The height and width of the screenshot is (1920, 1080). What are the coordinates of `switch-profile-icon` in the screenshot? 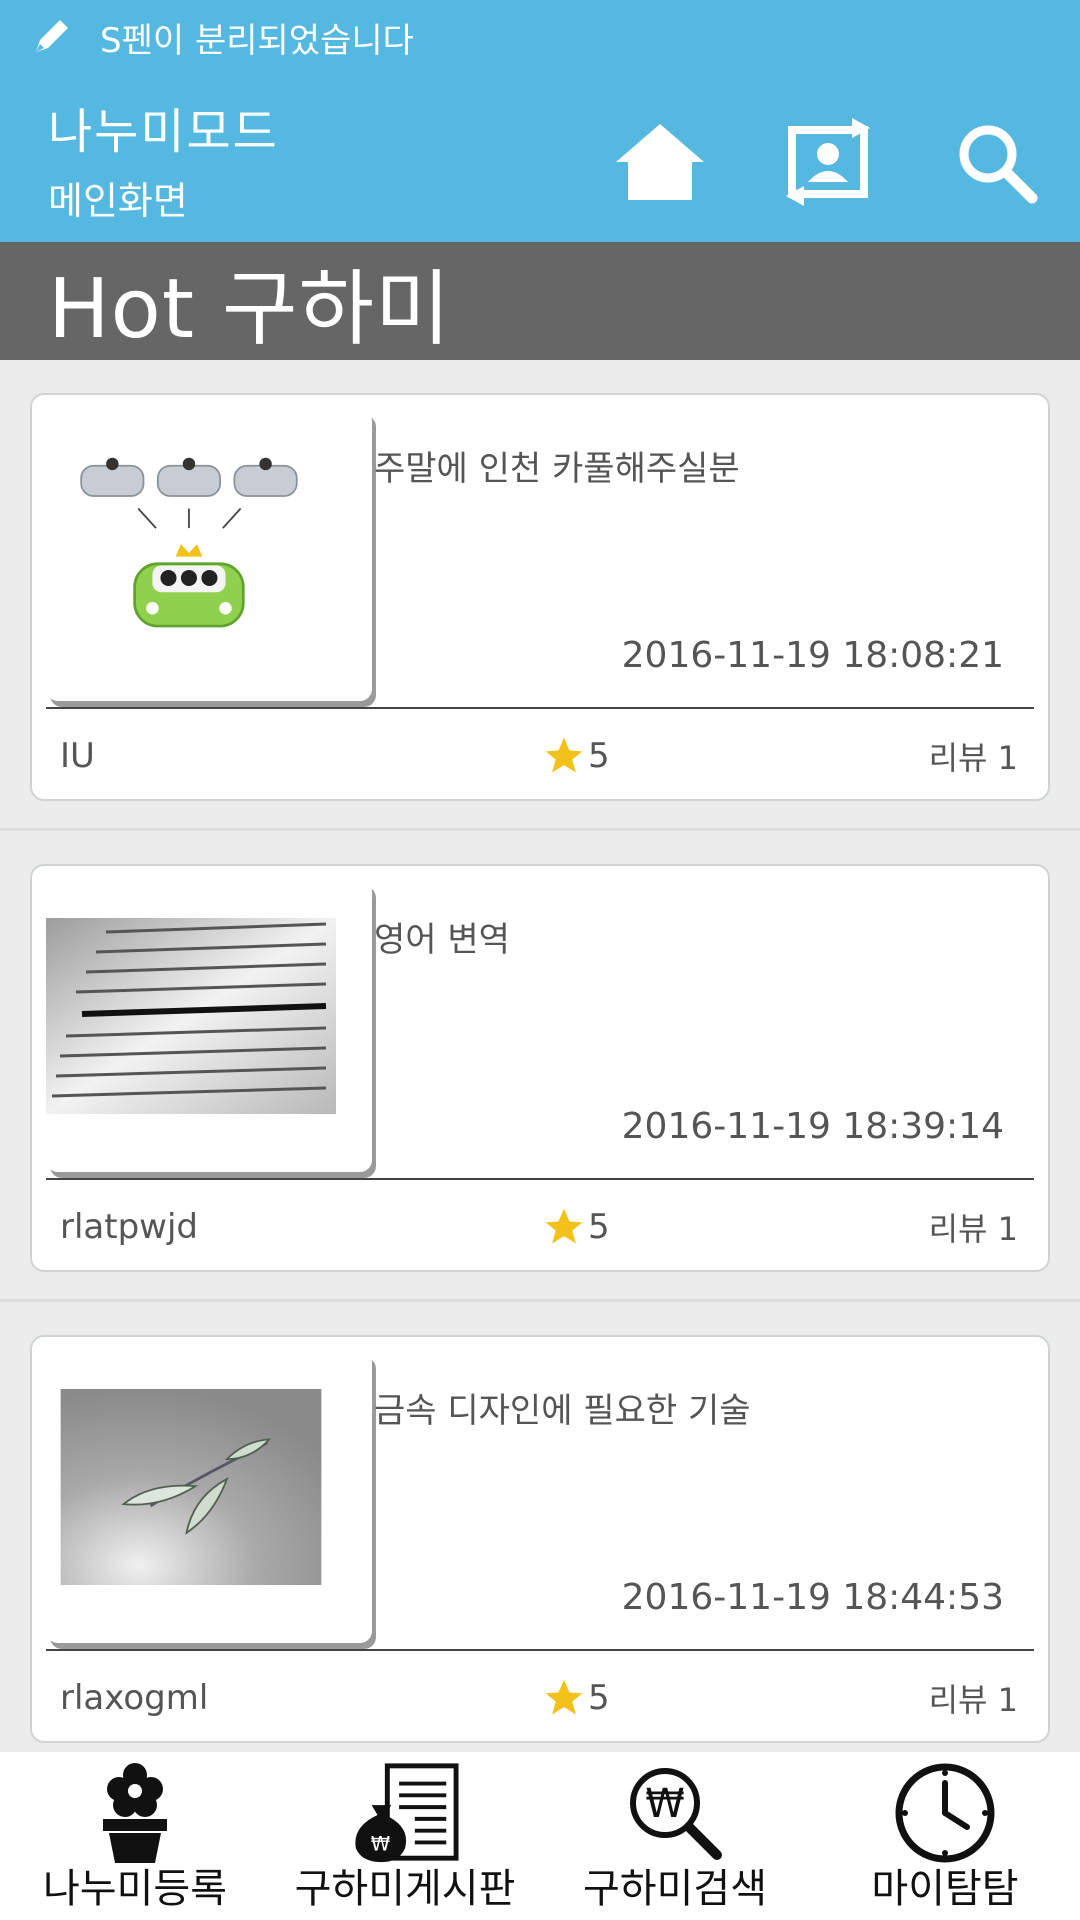 It's located at (828, 162).